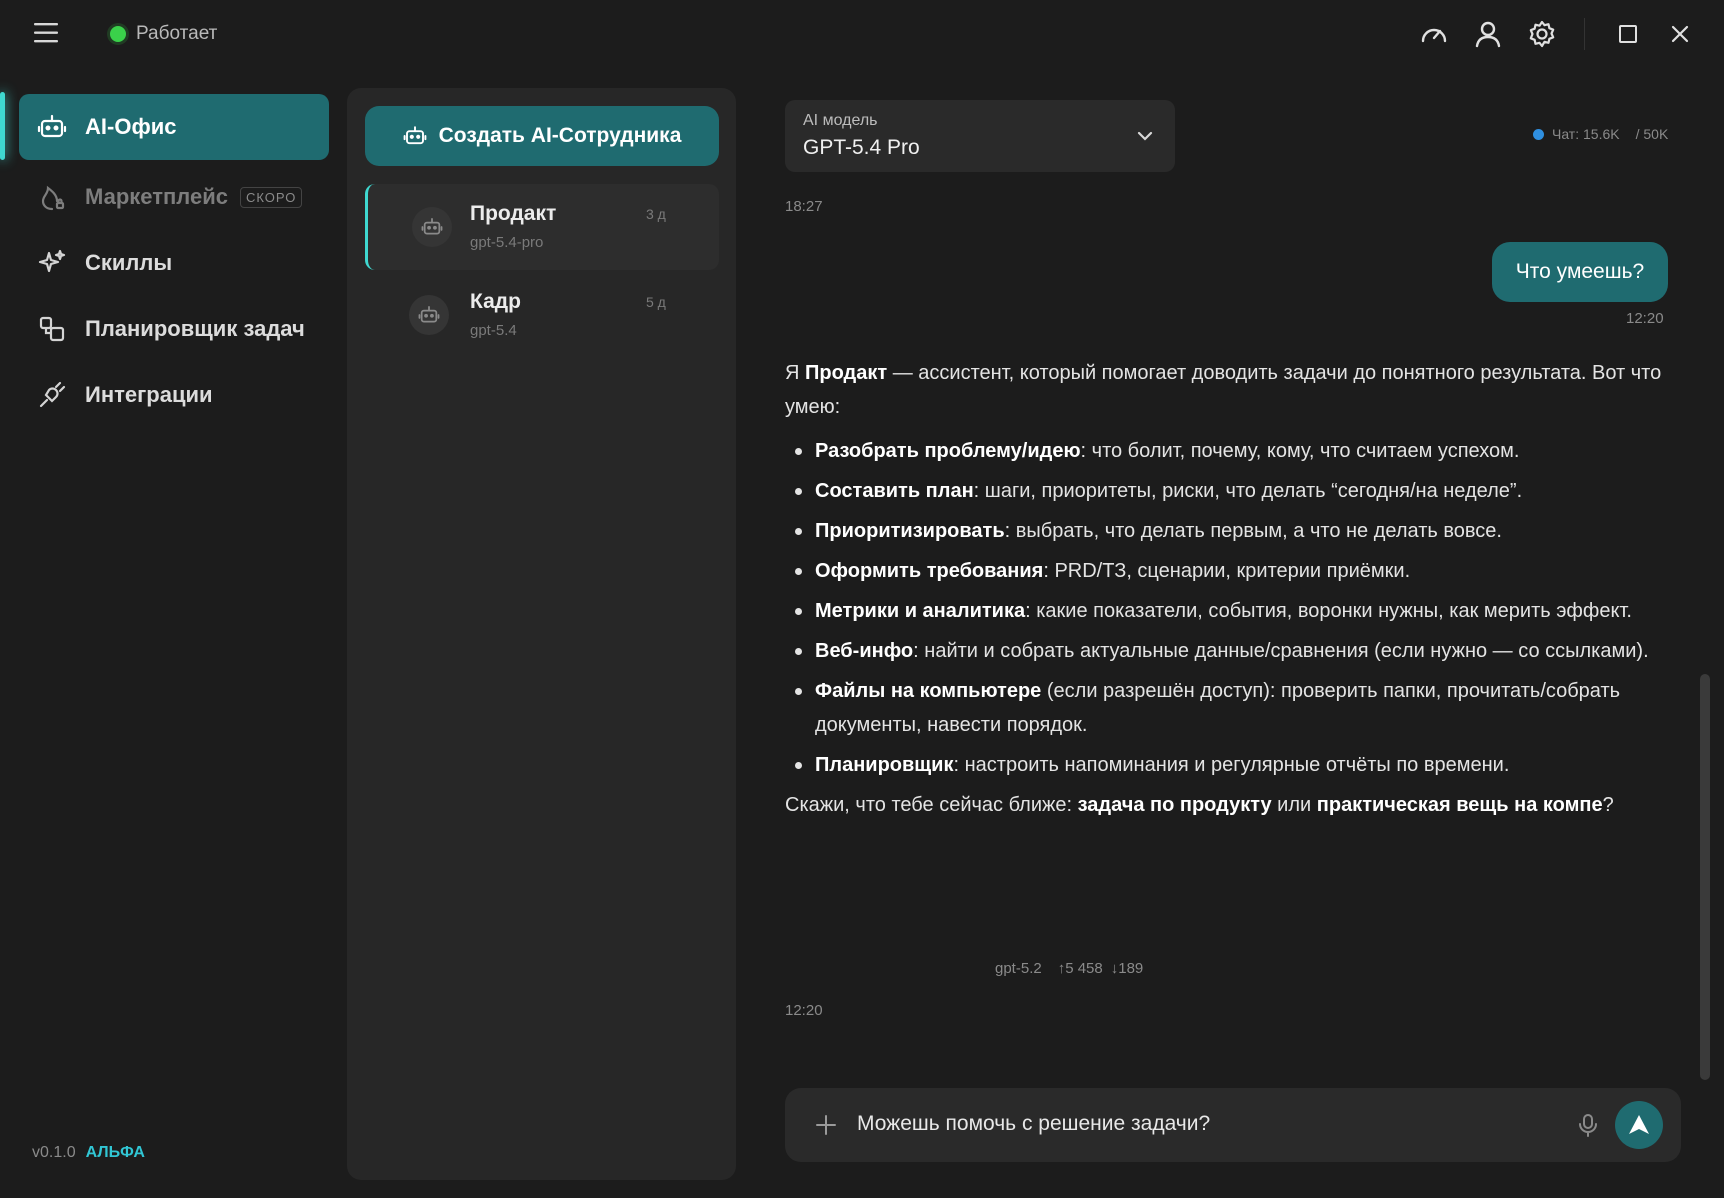 This screenshot has height=1198, width=1724. Describe the element at coordinates (560, 135) in the screenshot. I see `create-agent-label: Создать AI-Сотрудника` at that location.